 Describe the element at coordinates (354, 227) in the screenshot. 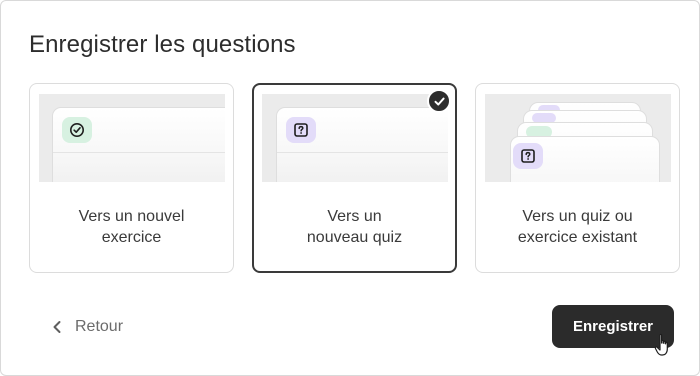

I see `option-label: Vers un nouveau quiz` at that location.